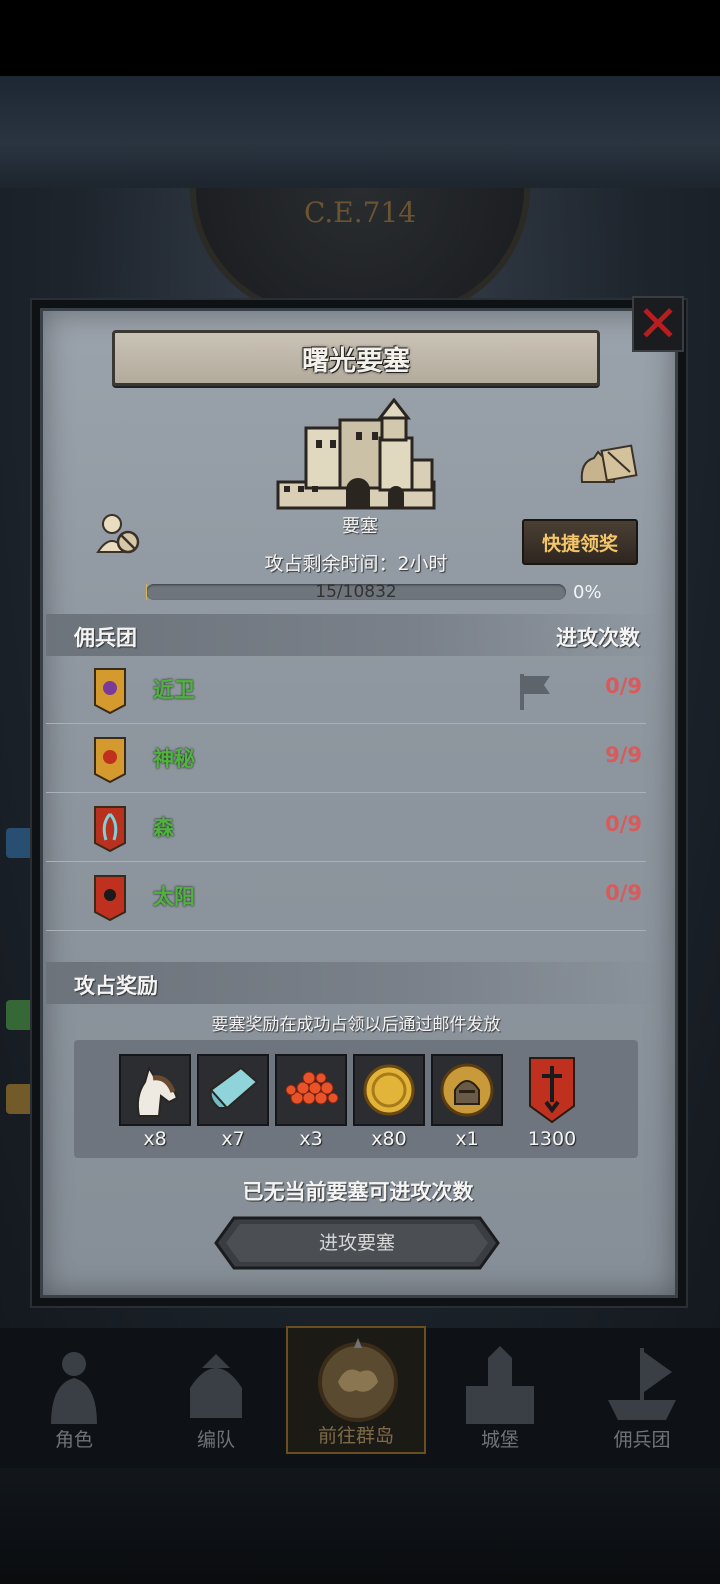  I want to click on mercenary-row: 近卫 0/9, so click(346, 690).